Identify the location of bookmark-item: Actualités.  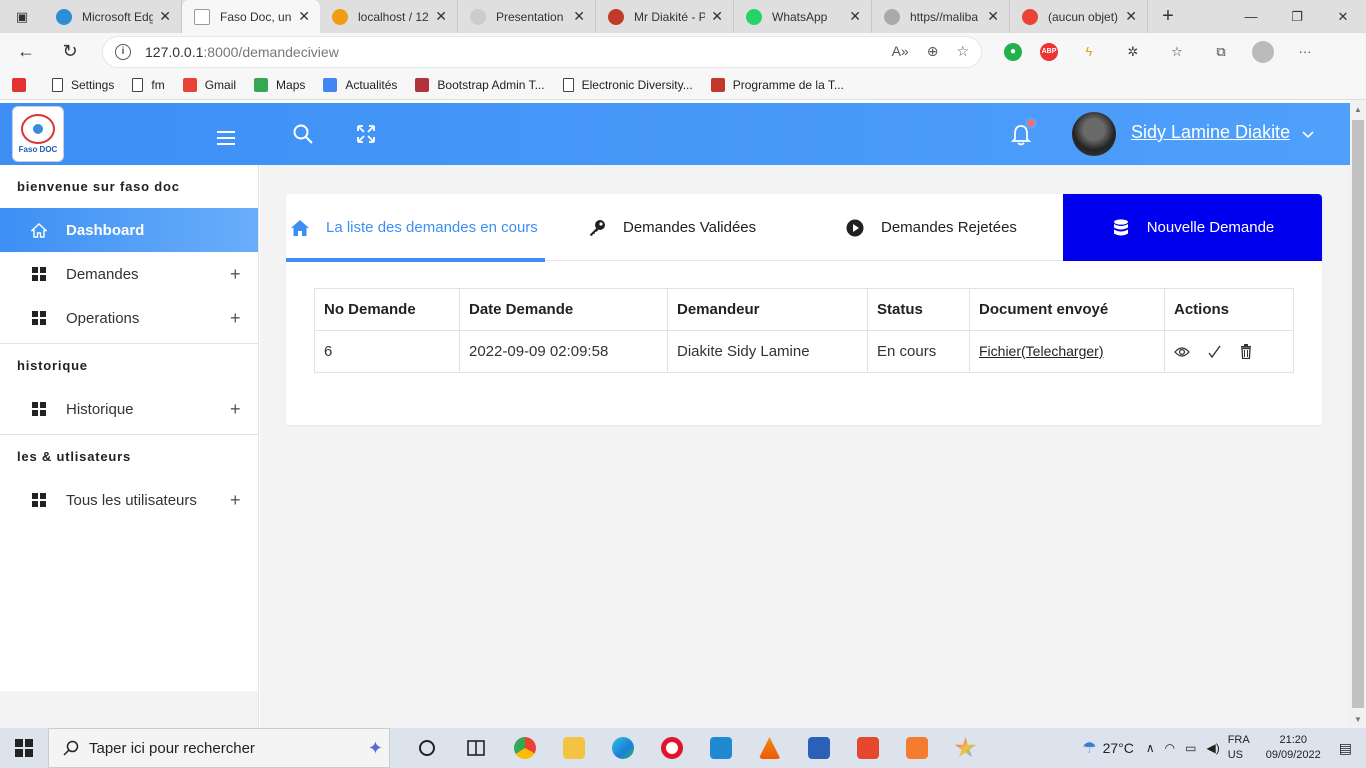
(360, 84).